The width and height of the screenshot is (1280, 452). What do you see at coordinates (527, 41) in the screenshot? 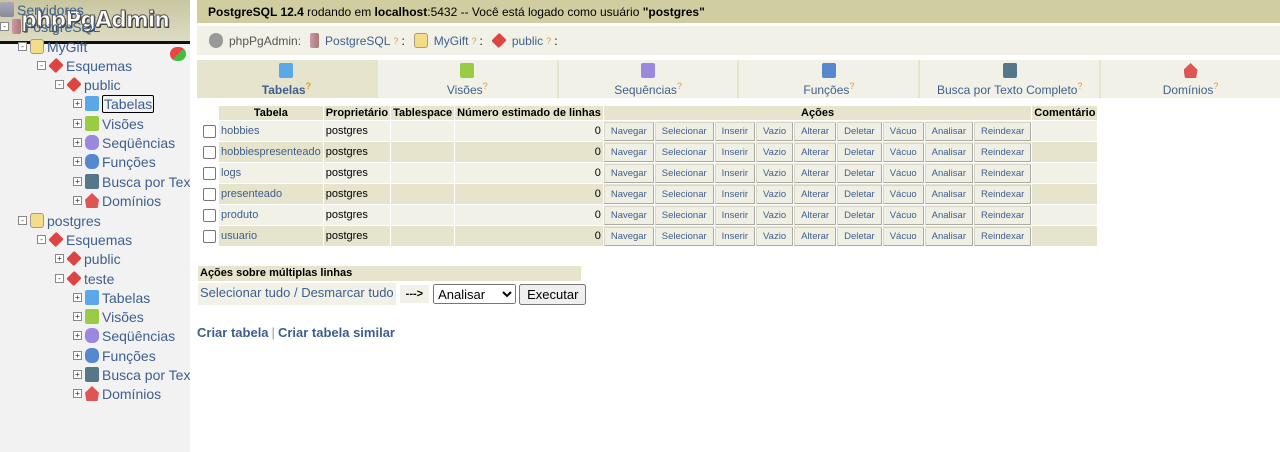
I see `breadcrumb-item: public` at bounding box center [527, 41].